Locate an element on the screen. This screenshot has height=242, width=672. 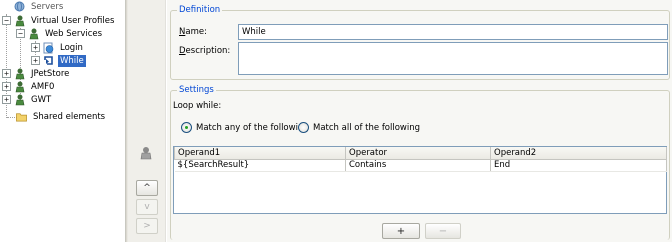
shared-element-icon is located at coordinates (146, 153).